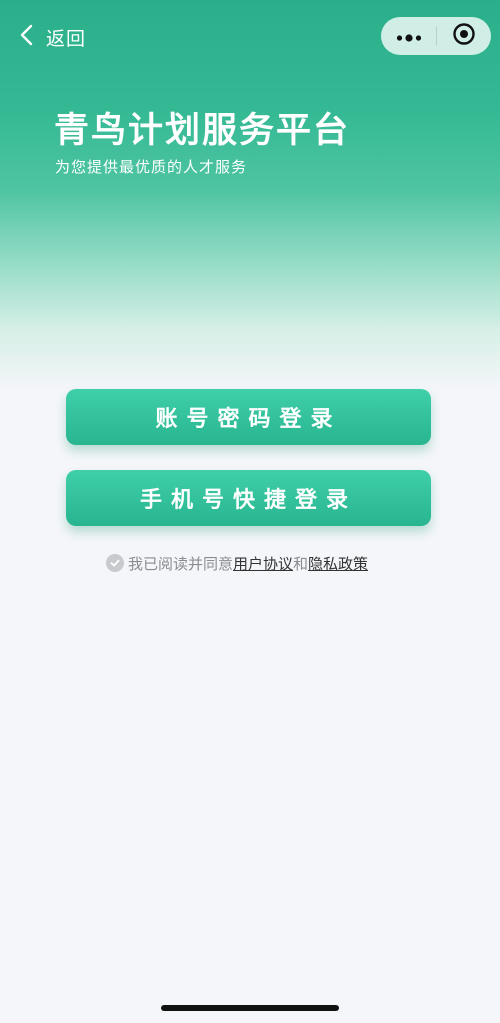 This screenshot has height=1023, width=500. I want to click on more-button, so click(408, 36).